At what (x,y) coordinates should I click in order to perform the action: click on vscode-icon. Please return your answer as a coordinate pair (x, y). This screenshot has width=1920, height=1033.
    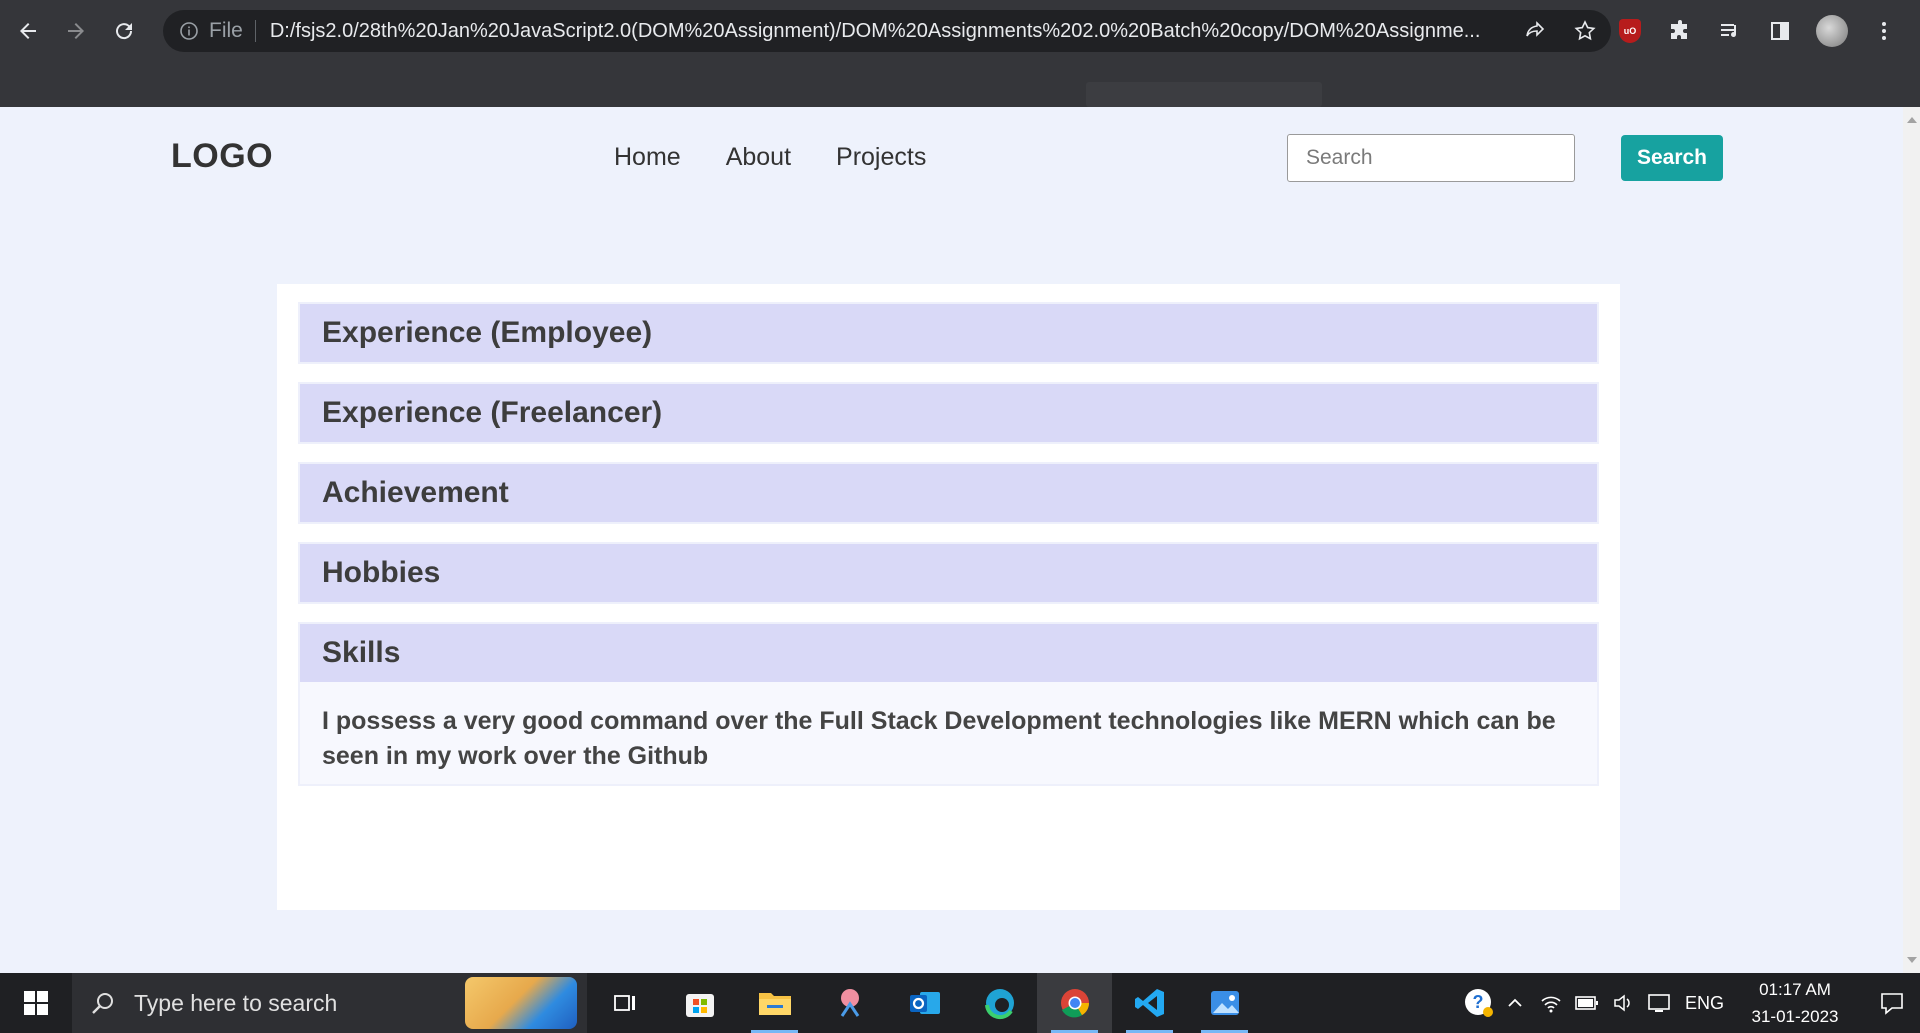
    Looking at the image, I should click on (1149, 1003).